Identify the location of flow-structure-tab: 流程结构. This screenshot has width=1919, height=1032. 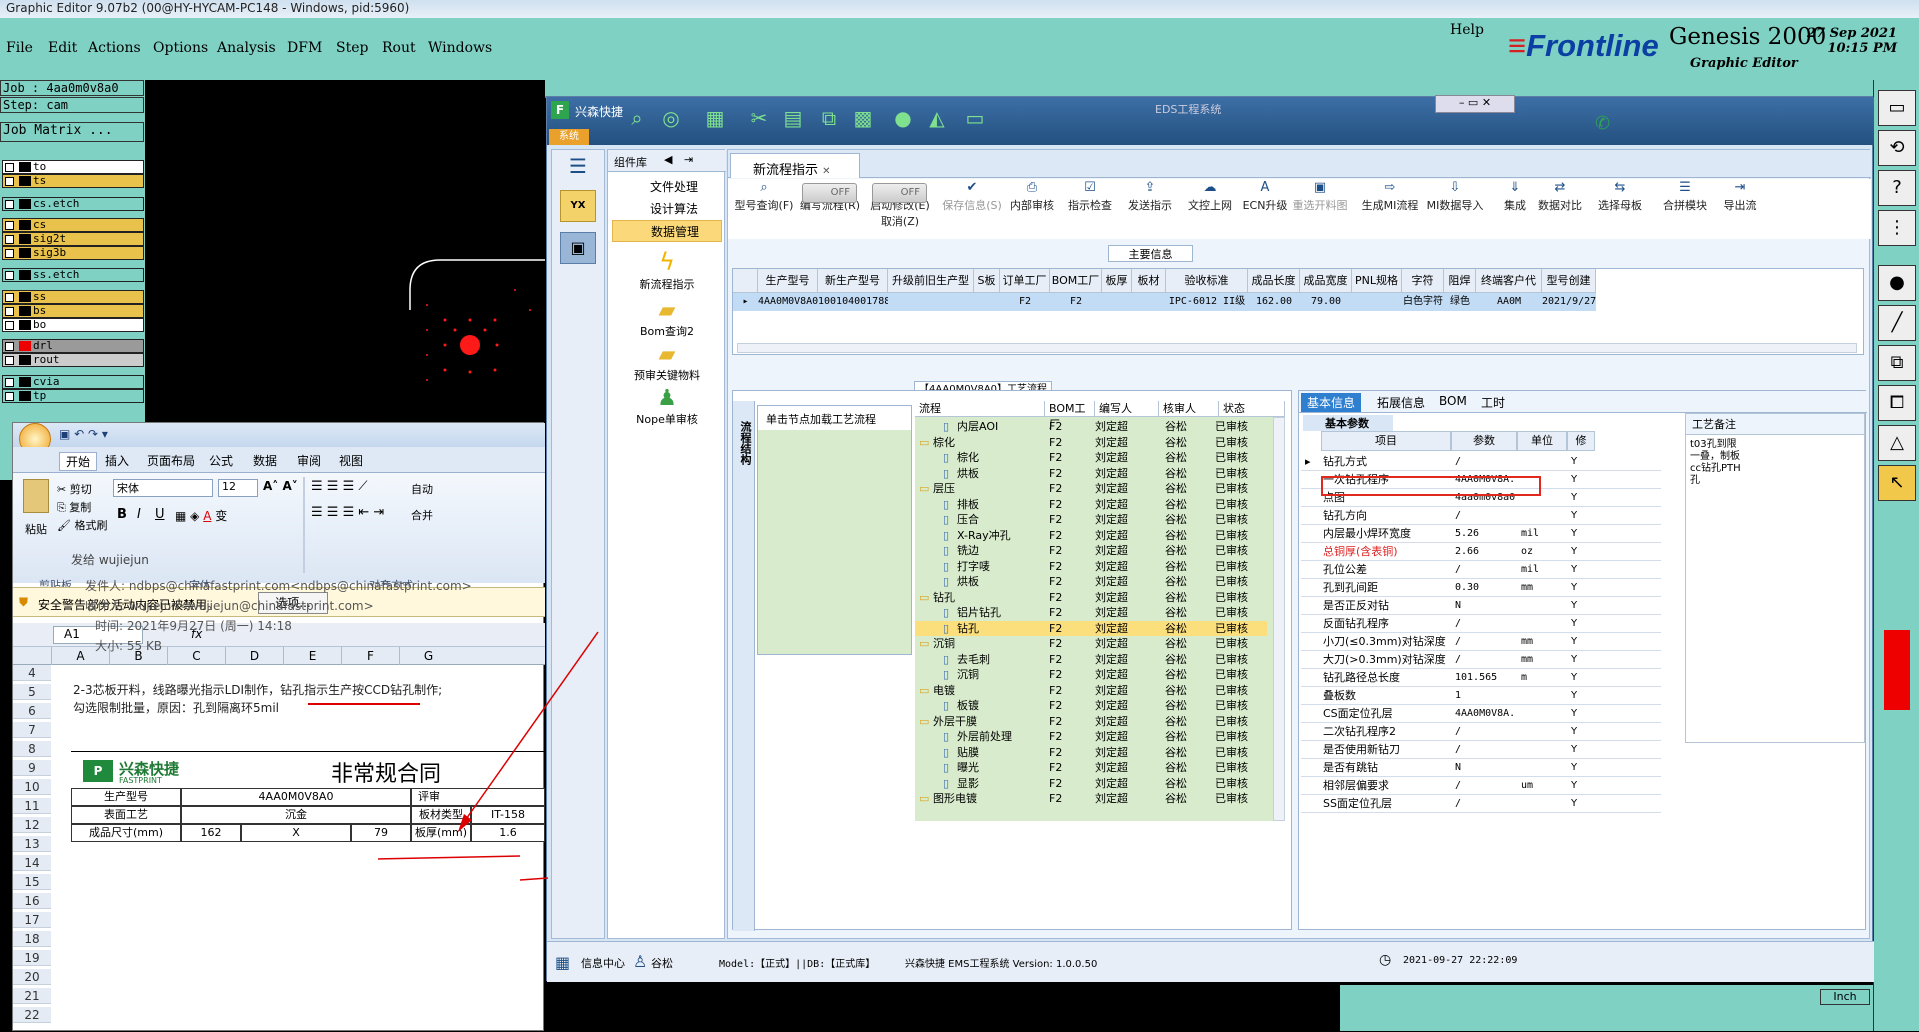
(744, 666).